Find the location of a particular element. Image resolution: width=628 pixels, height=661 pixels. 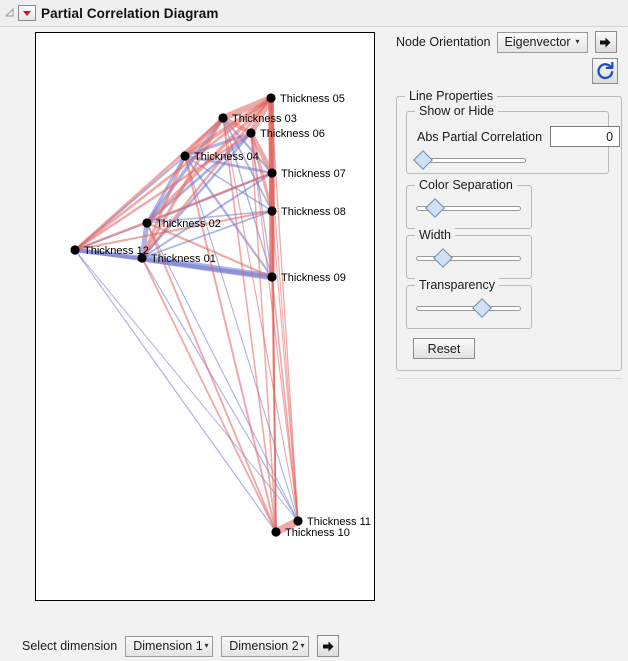

outline-corner-icon is located at coordinates (10, 13).